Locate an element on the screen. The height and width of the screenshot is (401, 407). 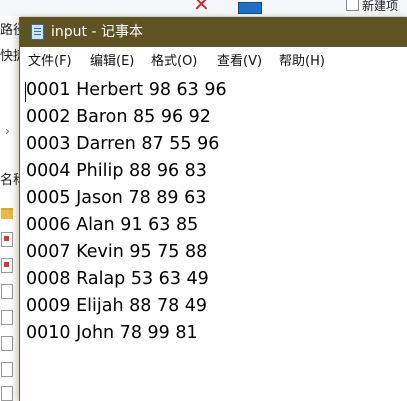
chevron-right-icon: › is located at coordinates (7, 131).